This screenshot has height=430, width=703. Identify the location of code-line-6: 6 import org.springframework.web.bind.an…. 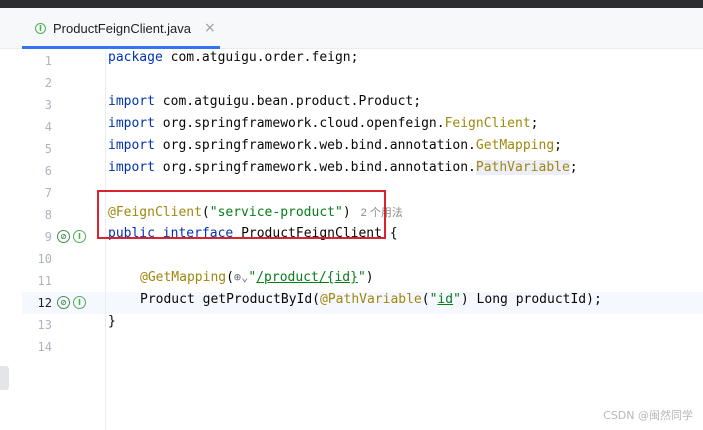
(351, 171).